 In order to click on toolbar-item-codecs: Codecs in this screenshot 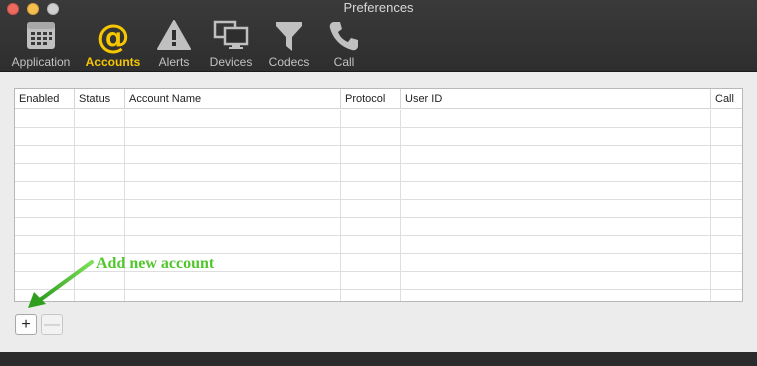, I will do `click(289, 44)`.